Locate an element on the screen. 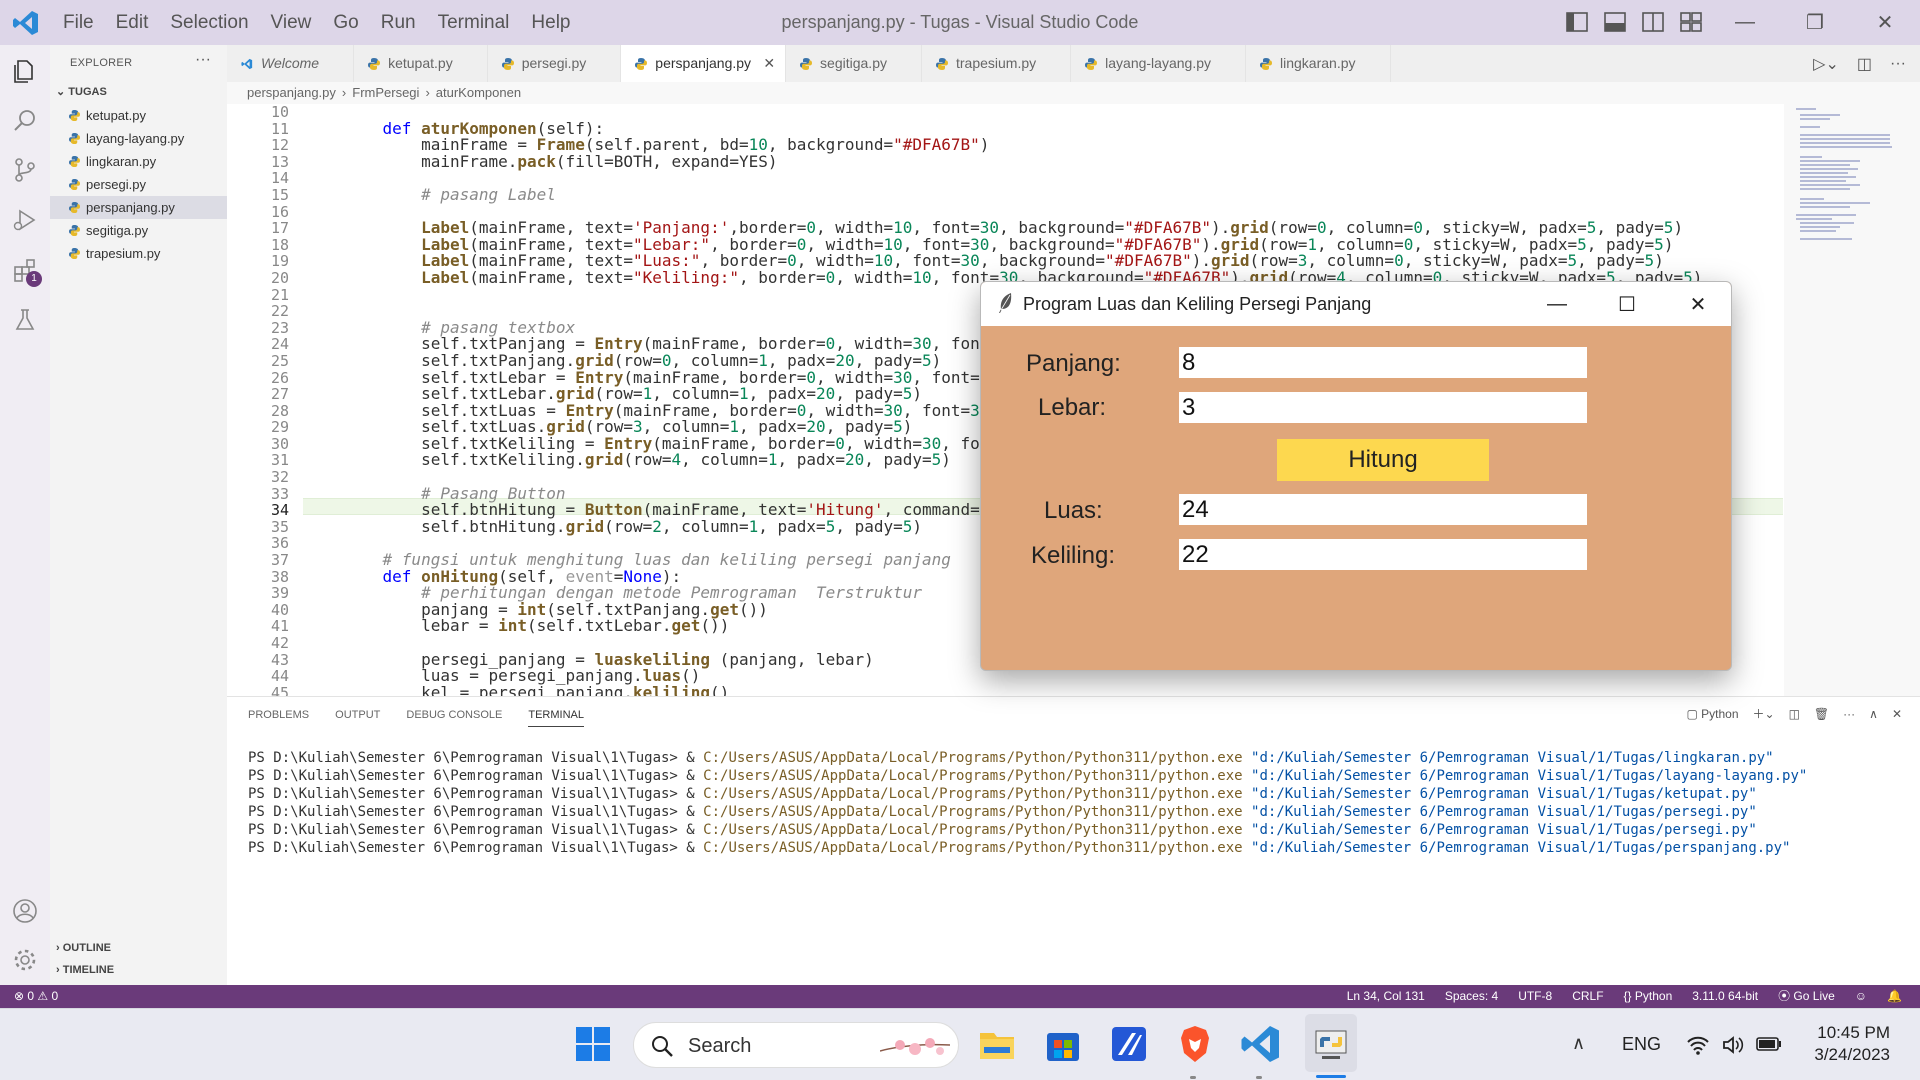  tk-minimize-icon: — is located at coordinates (1557, 304).